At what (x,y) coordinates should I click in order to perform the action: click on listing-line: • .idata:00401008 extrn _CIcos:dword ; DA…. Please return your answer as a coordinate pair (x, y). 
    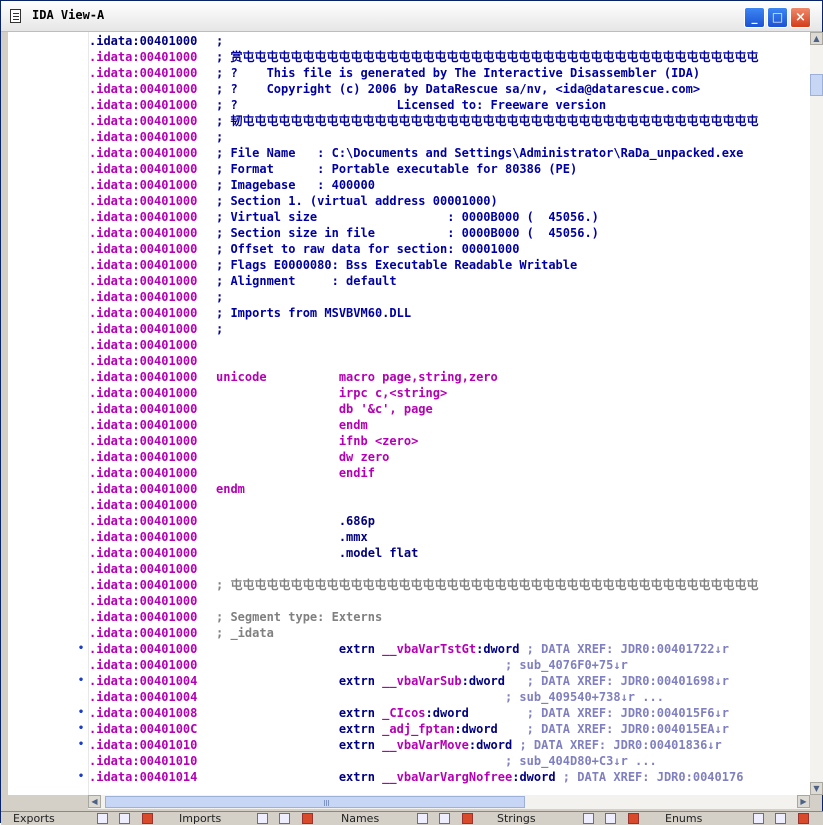
    Looking at the image, I should click on (409, 713).